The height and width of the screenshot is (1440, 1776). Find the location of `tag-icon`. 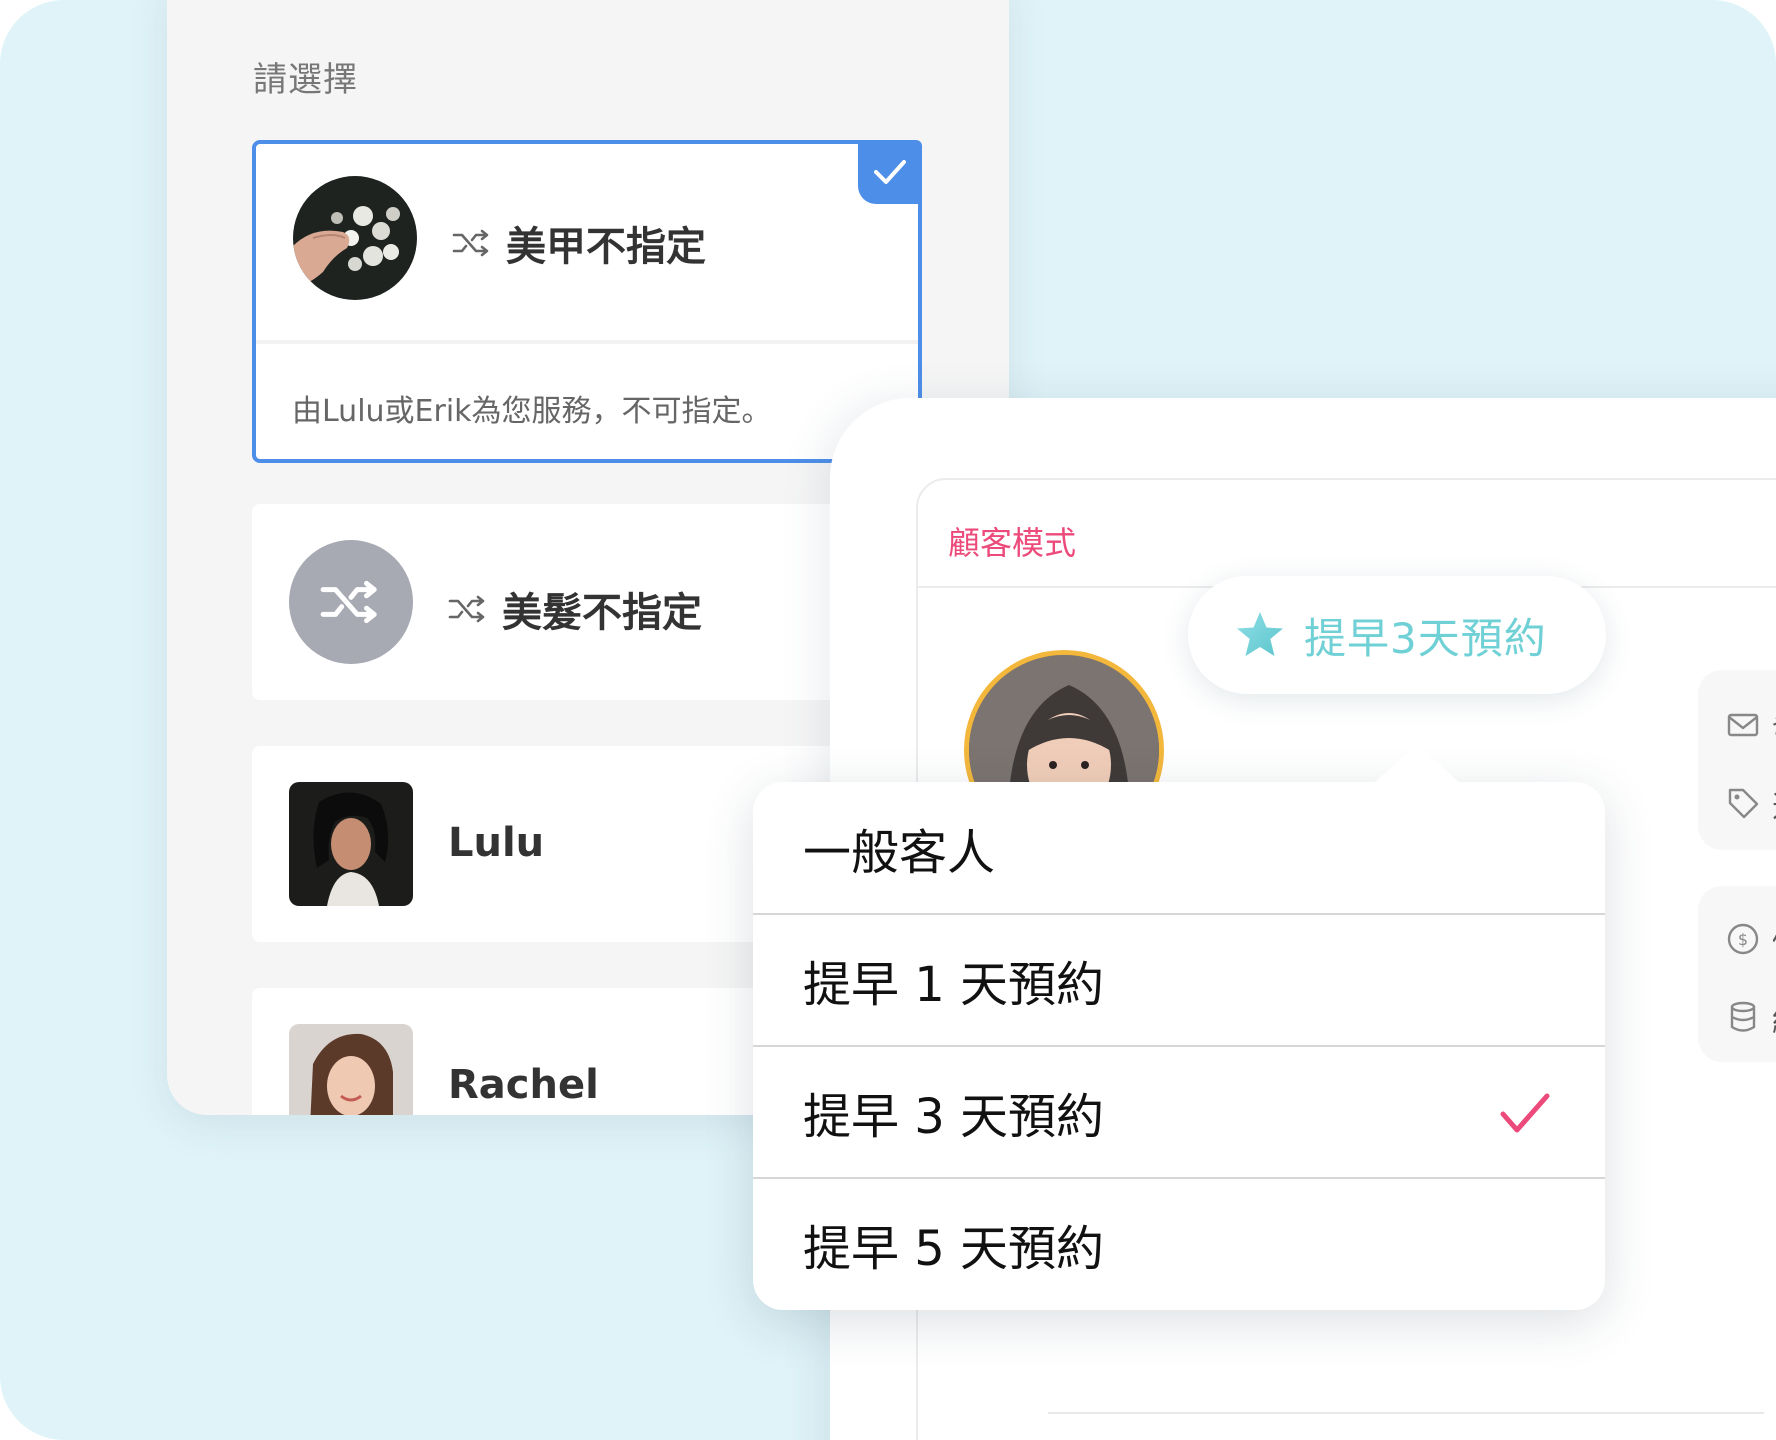

tag-icon is located at coordinates (1743, 803).